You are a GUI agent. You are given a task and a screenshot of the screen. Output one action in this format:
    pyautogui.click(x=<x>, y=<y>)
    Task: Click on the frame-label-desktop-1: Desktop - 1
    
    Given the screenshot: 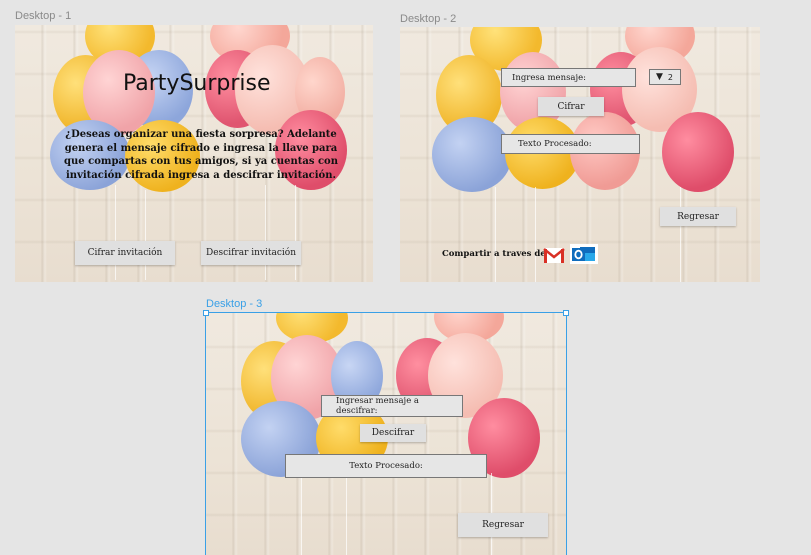 What is the action you would take?
    pyautogui.click(x=43, y=16)
    